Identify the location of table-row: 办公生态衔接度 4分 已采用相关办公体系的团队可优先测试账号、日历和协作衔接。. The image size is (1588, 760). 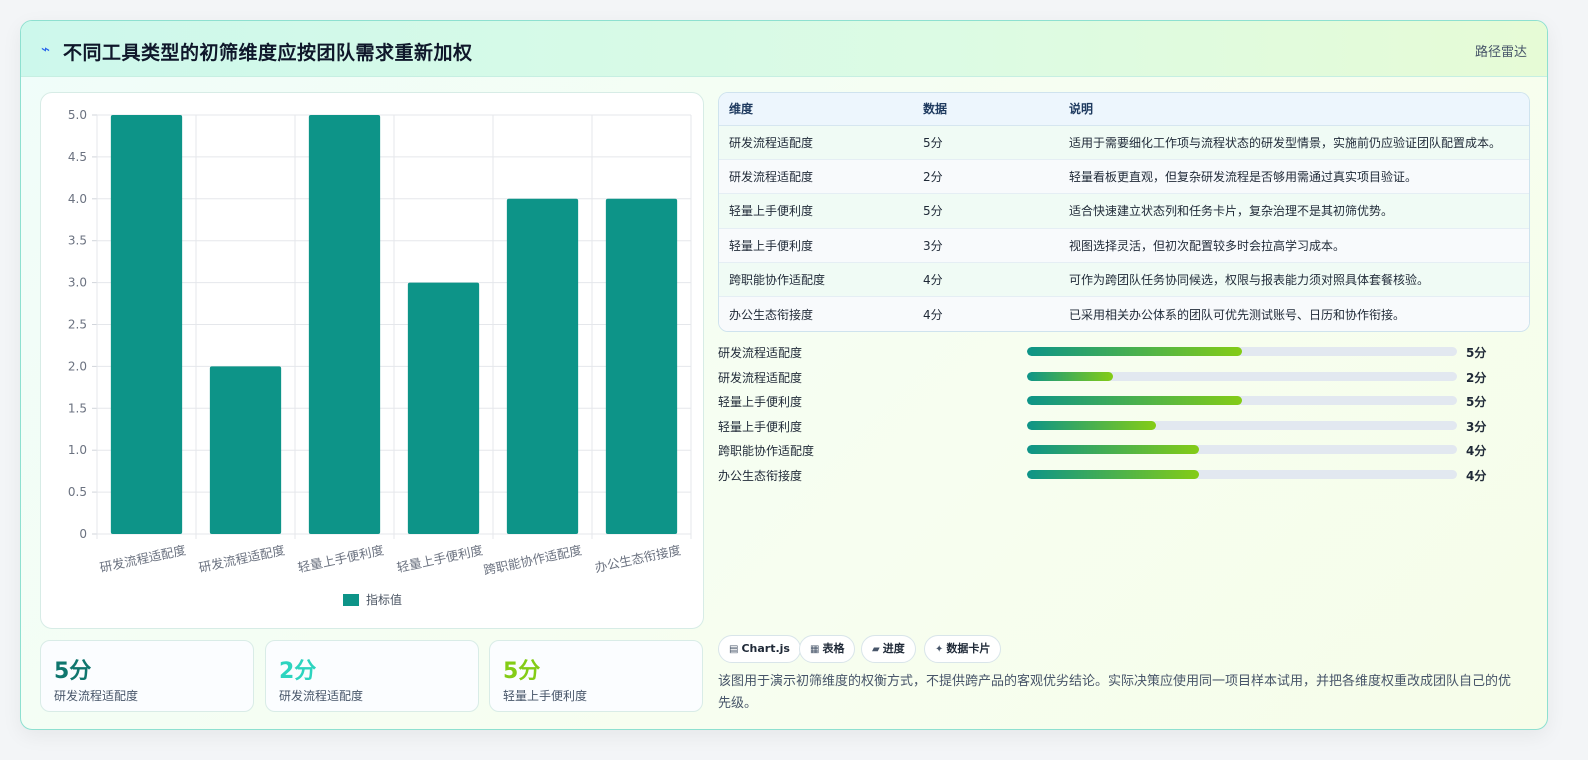
(1124, 313).